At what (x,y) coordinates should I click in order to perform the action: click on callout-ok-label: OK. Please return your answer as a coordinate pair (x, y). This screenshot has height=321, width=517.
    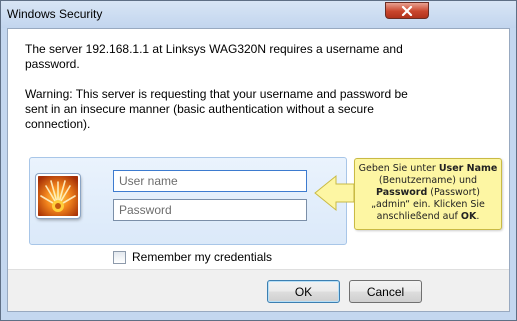
    Looking at the image, I should click on (468, 216).